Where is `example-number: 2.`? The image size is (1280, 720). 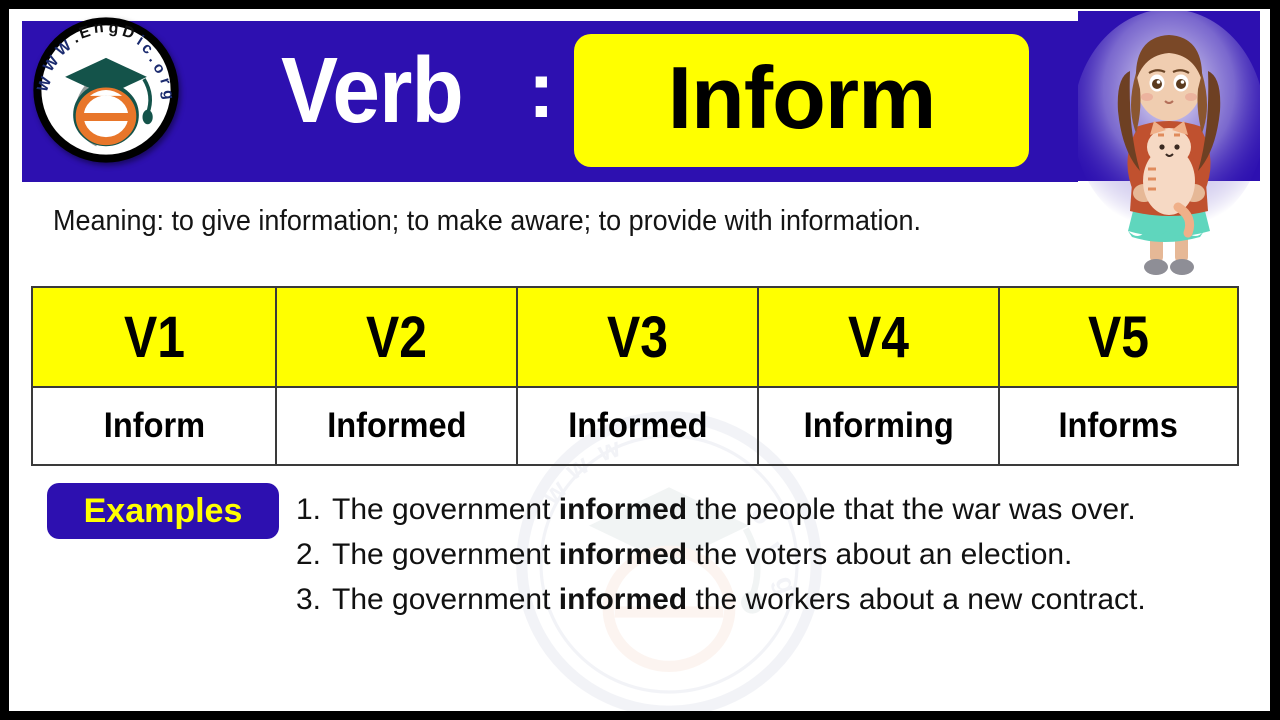 example-number: 2. is located at coordinates (309, 554).